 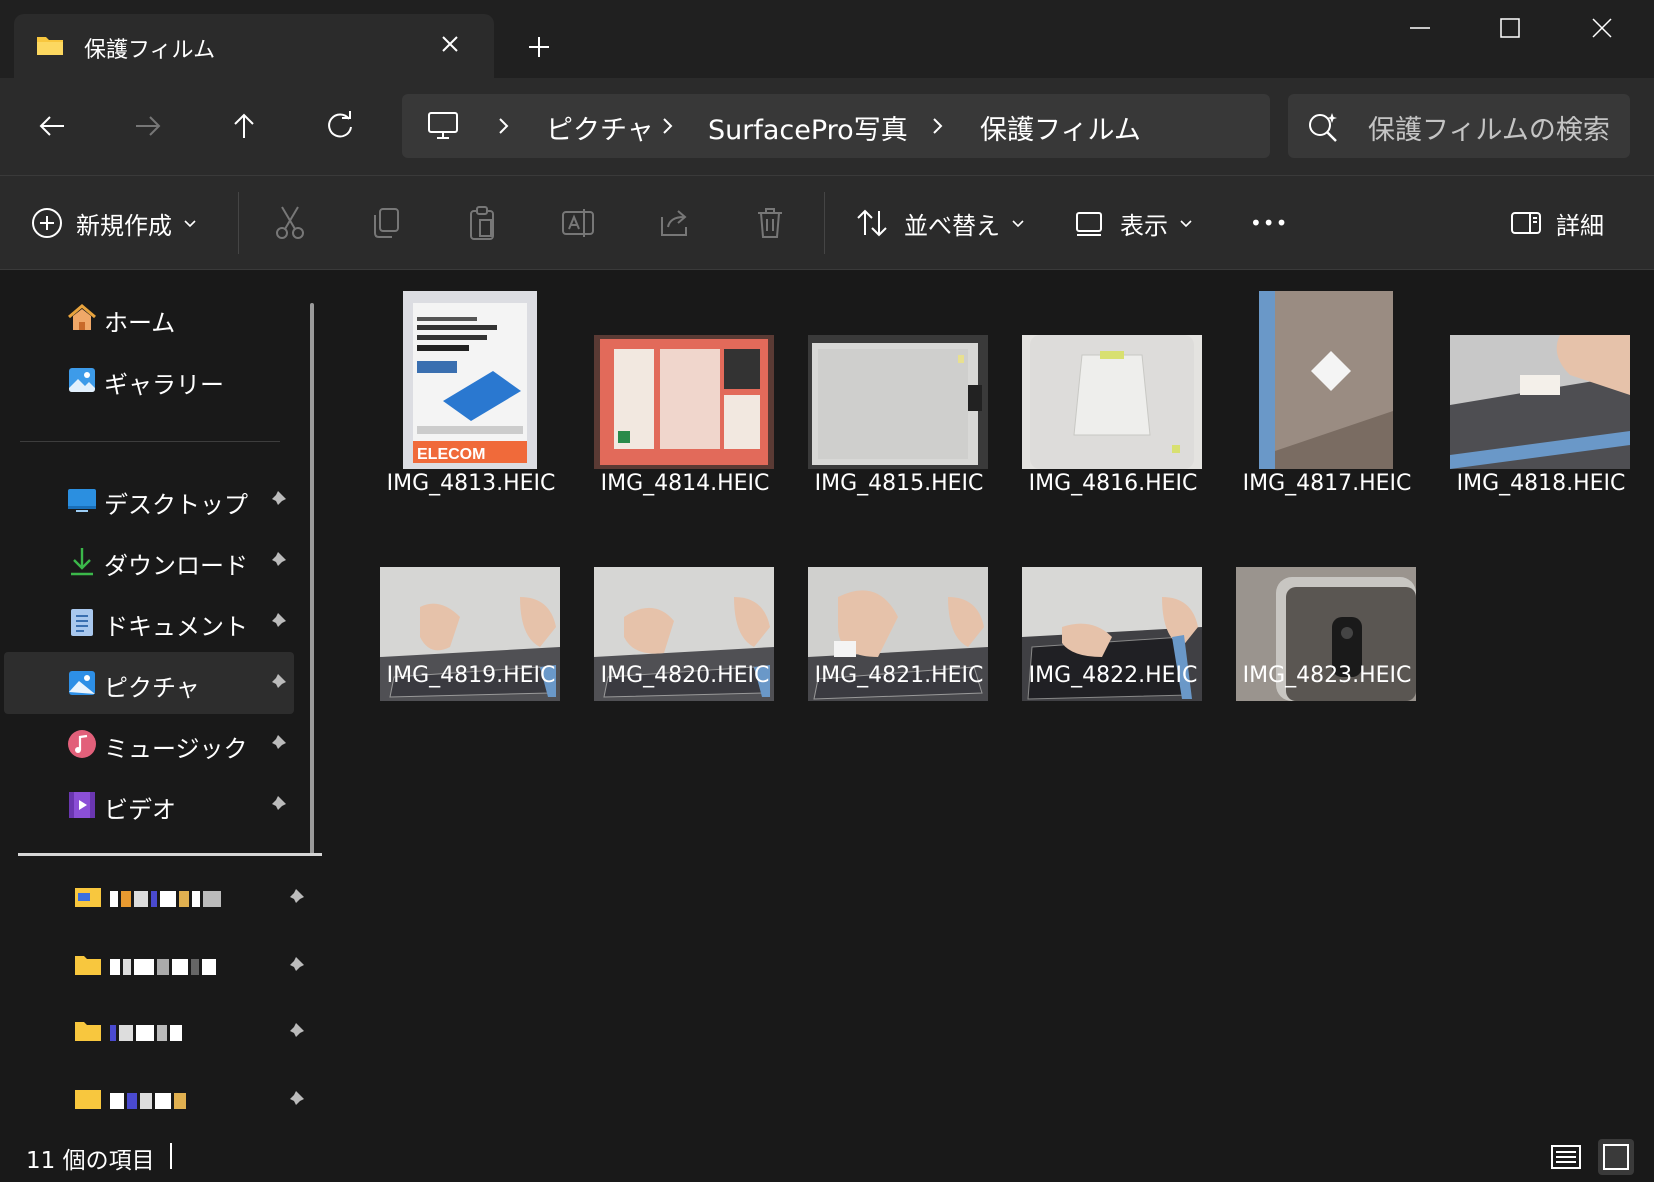 What do you see at coordinates (896, 391) in the screenshot?
I see `file-item: IMG_4815.HEIC` at bounding box center [896, 391].